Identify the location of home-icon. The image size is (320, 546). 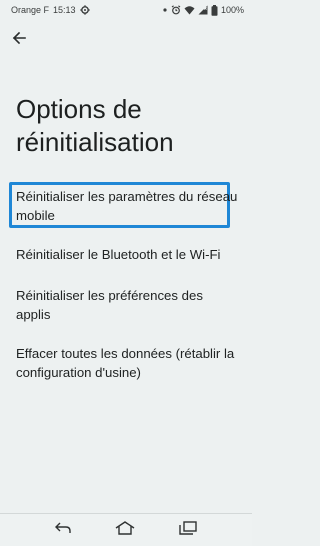
(125, 530).